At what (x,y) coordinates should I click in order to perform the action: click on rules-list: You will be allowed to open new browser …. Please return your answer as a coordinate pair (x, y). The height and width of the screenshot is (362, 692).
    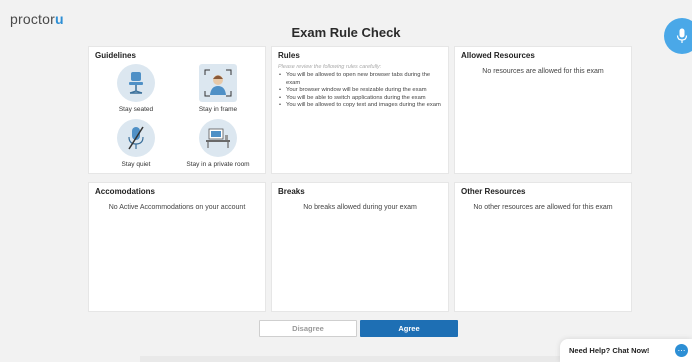
    Looking at the image, I should click on (360, 91).